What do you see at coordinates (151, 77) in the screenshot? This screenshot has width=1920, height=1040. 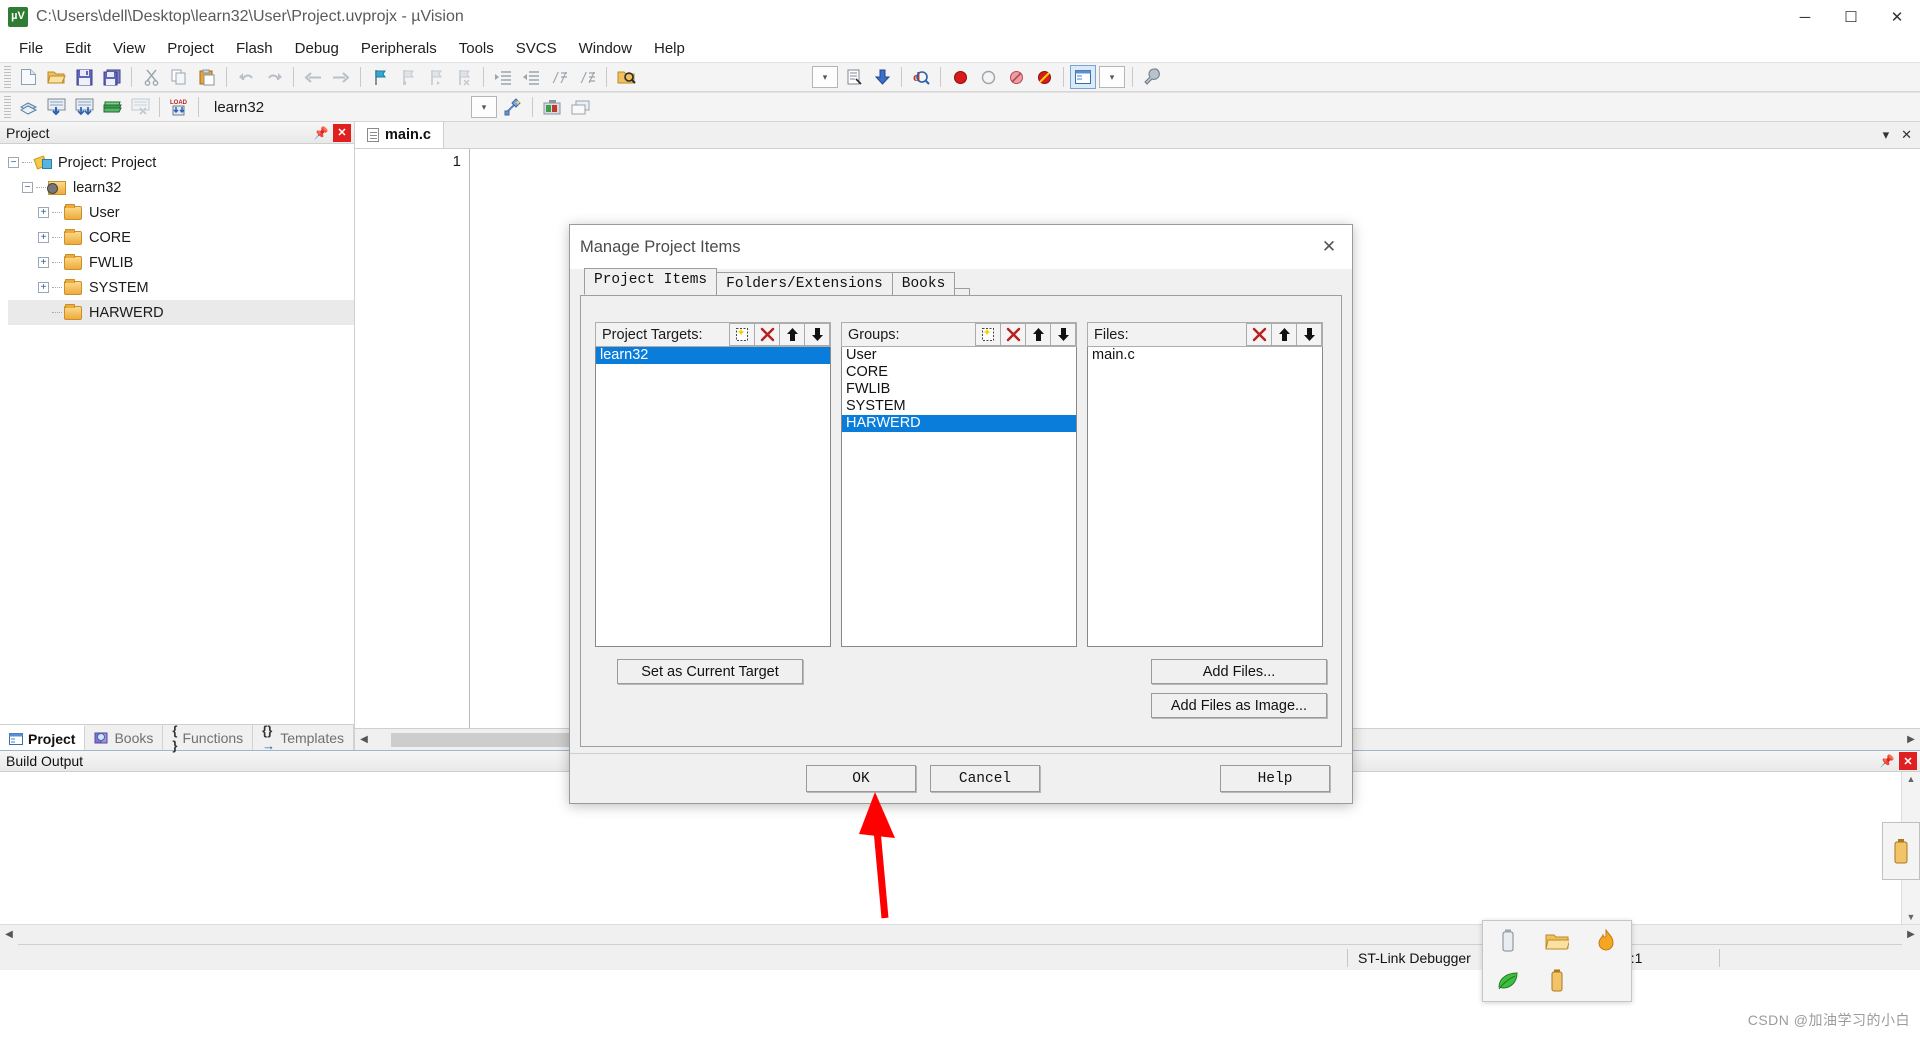 I see `cut-icon` at bounding box center [151, 77].